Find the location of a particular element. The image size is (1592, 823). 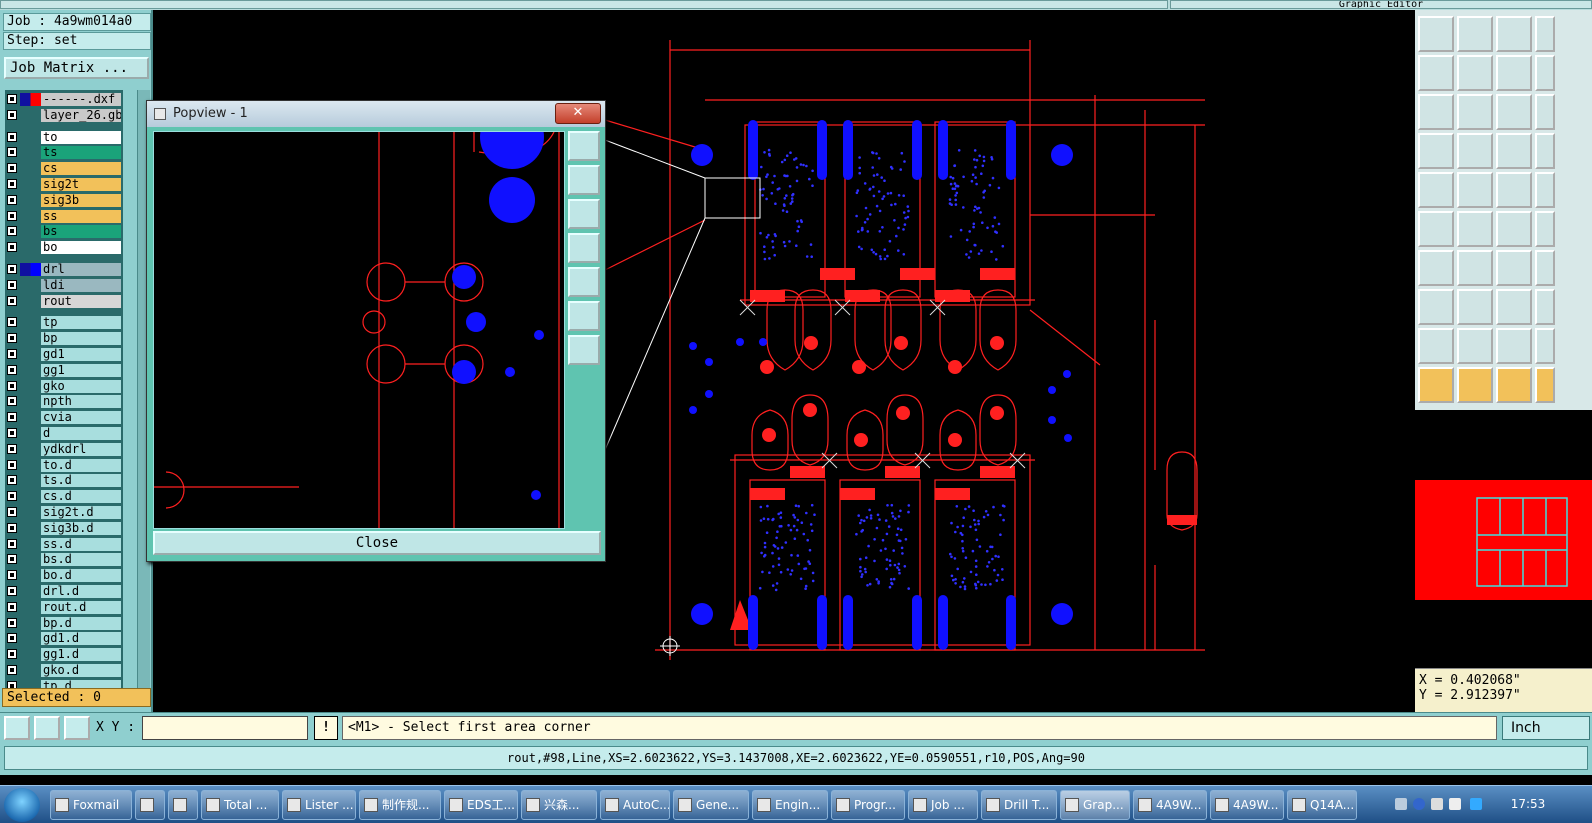

layer-row: sig3b.d is located at coordinates (64, 528).